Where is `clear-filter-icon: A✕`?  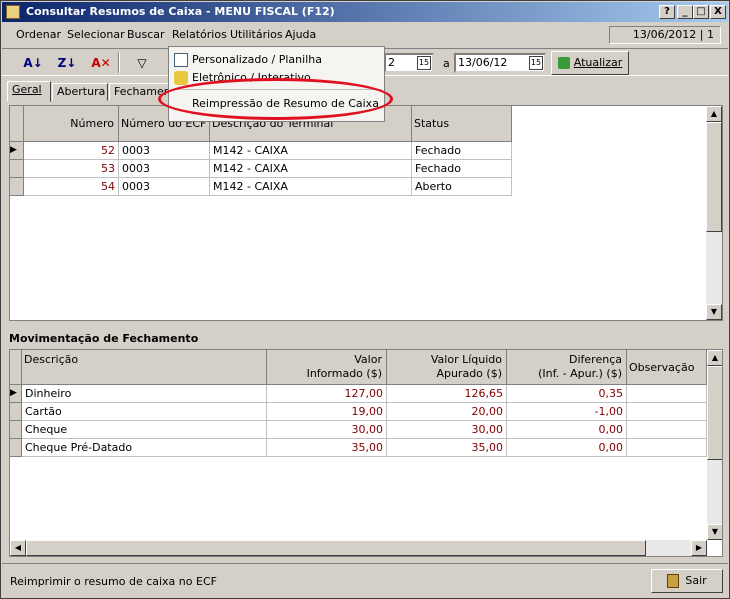 clear-filter-icon: A✕ is located at coordinates (101, 63).